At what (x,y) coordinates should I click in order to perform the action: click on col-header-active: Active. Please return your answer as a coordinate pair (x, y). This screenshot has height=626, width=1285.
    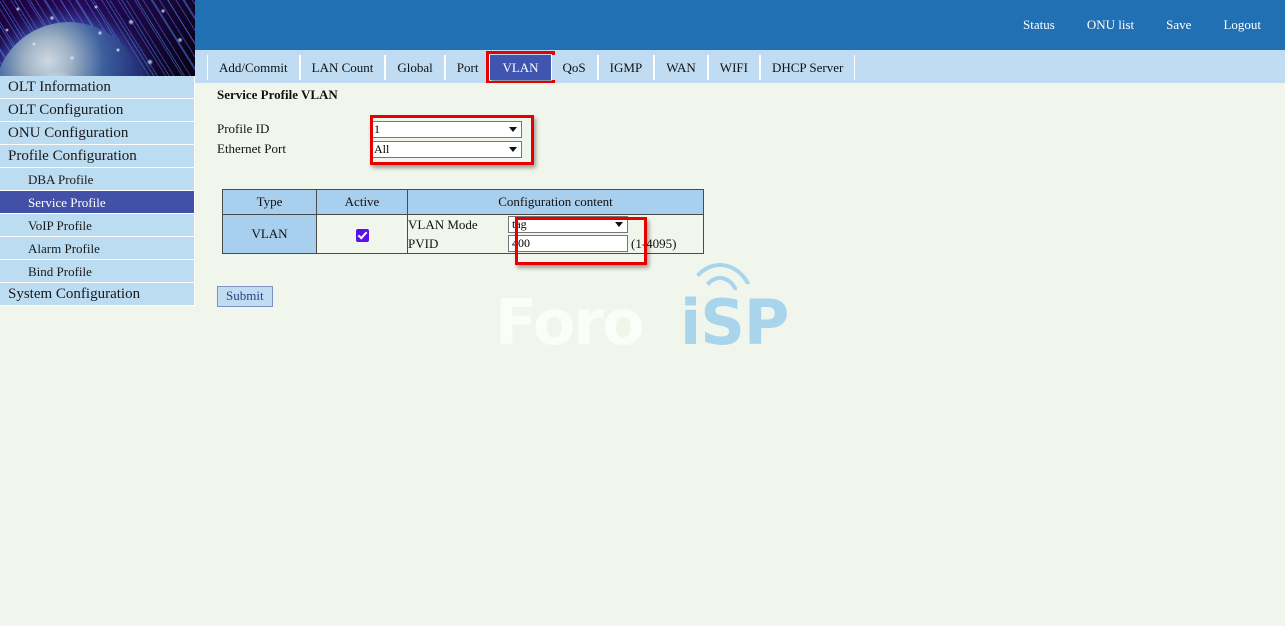
    Looking at the image, I should click on (362, 202).